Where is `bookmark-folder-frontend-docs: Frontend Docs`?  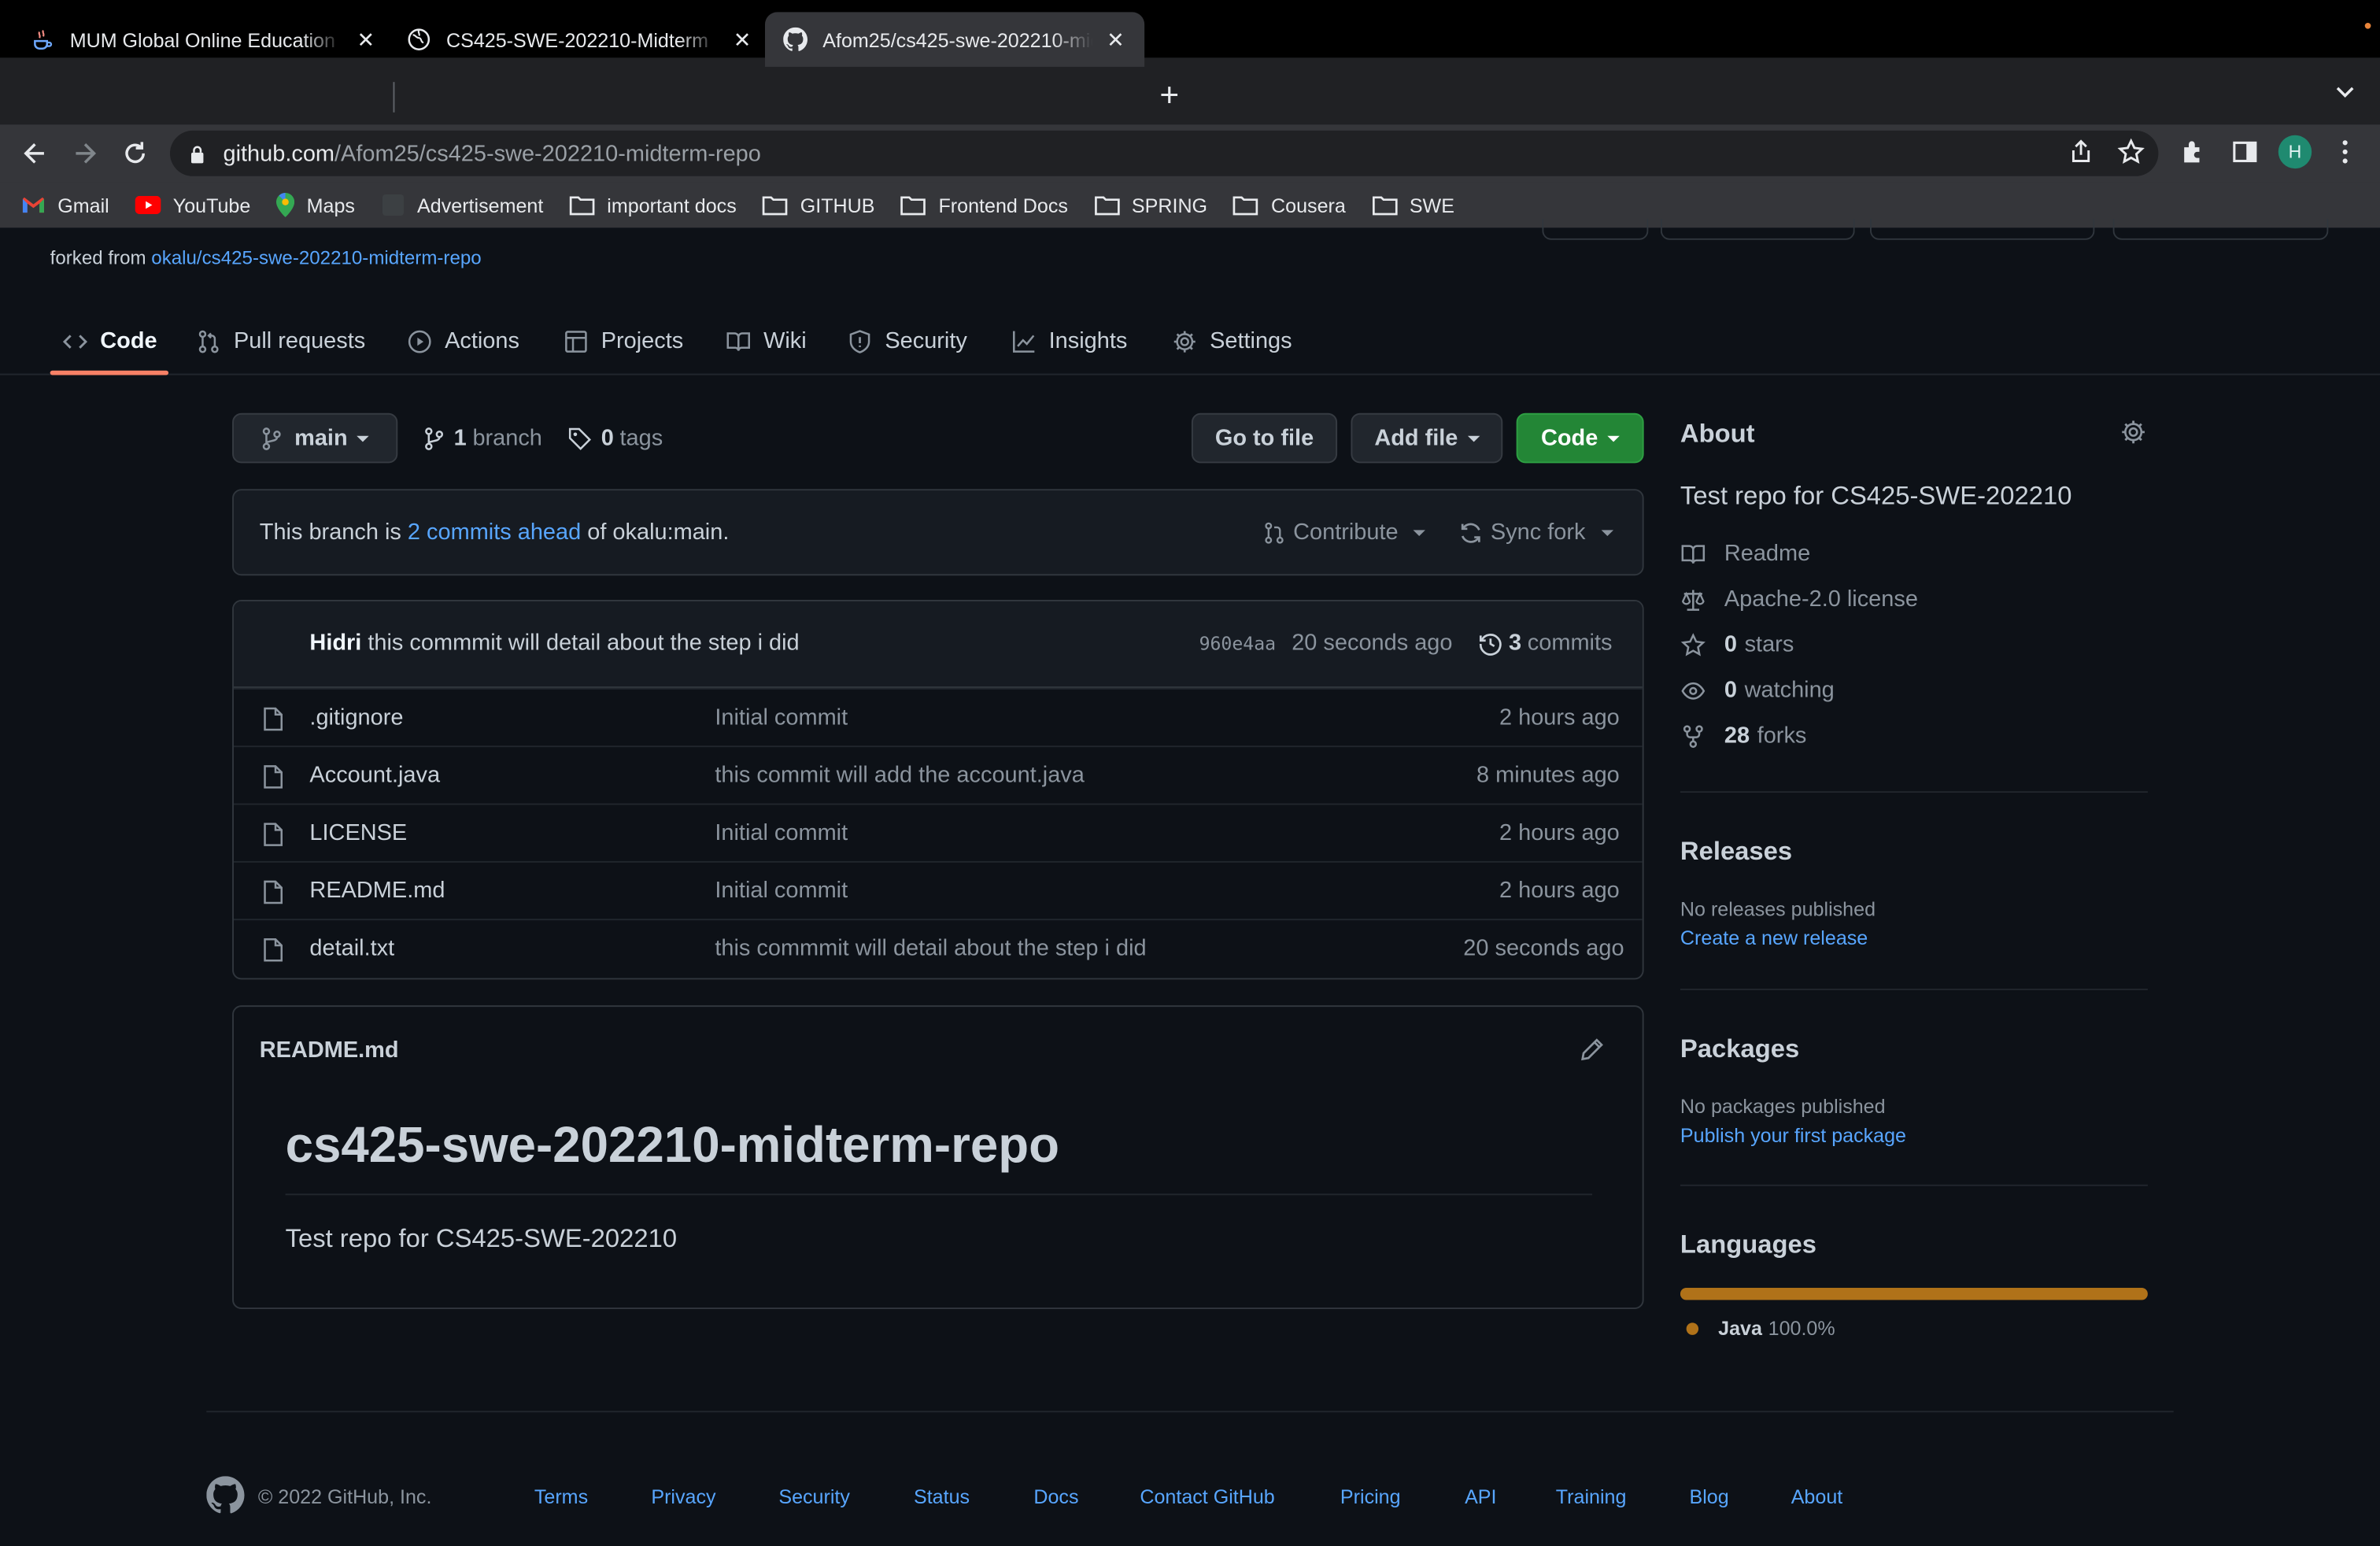
bookmark-folder-frontend-docs: Frontend Docs is located at coordinates (984, 205).